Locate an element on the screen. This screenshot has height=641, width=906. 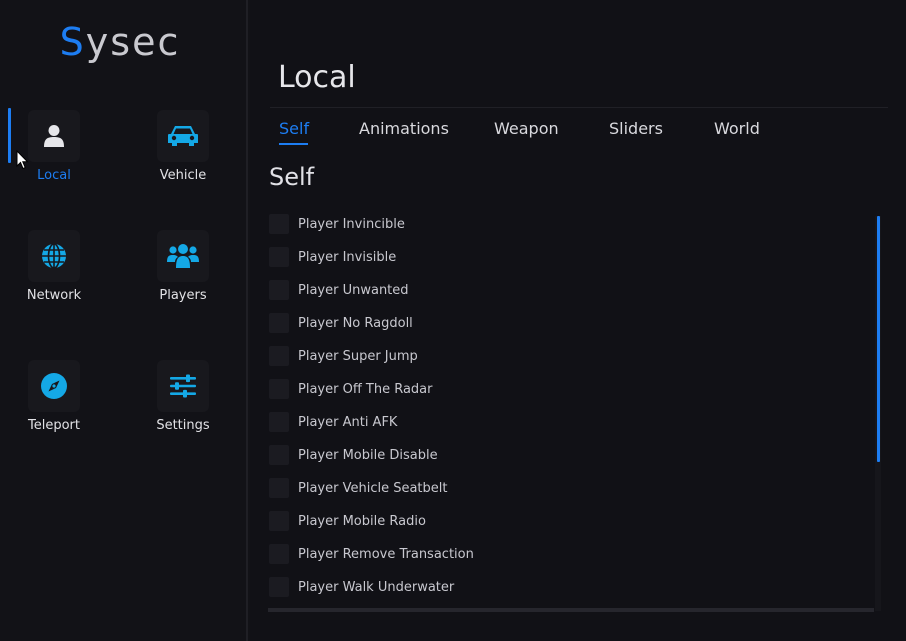
sidebar-item-label: Settings is located at coordinates (183, 425).